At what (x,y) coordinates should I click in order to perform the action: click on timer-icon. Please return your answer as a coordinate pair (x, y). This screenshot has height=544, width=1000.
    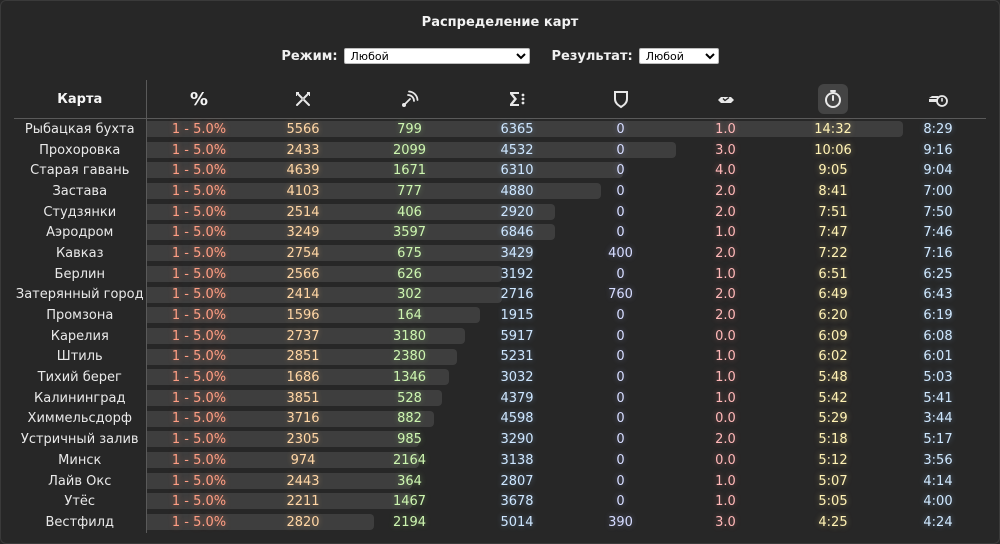
    Looking at the image, I should click on (833, 99).